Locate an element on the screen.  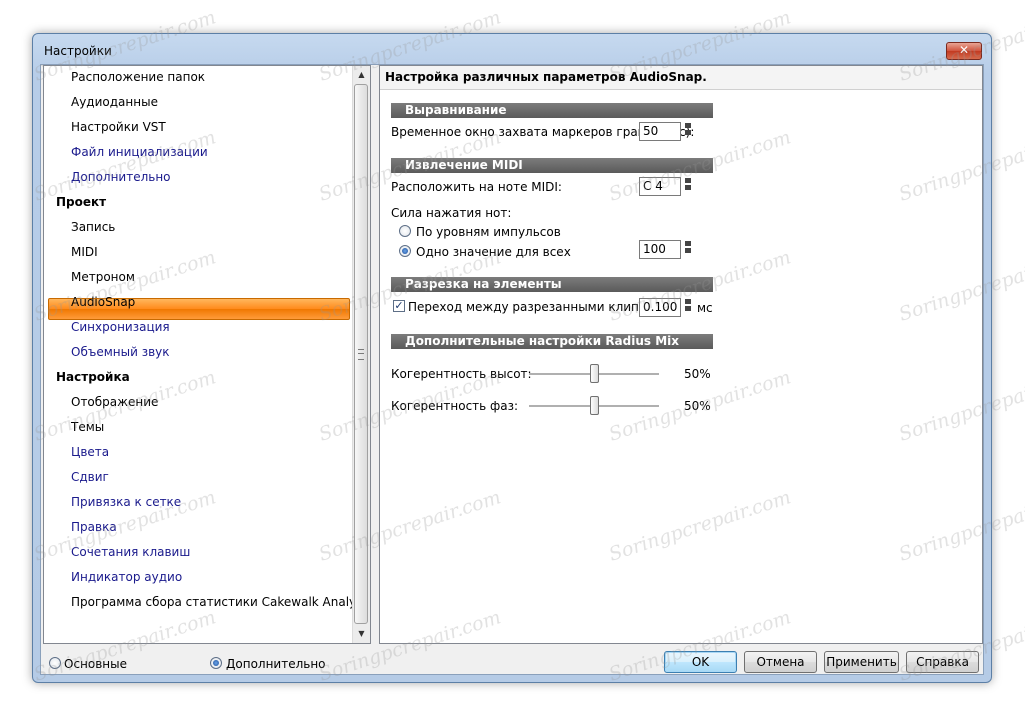
close-button: ✕ is located at coordinates (964, 51).